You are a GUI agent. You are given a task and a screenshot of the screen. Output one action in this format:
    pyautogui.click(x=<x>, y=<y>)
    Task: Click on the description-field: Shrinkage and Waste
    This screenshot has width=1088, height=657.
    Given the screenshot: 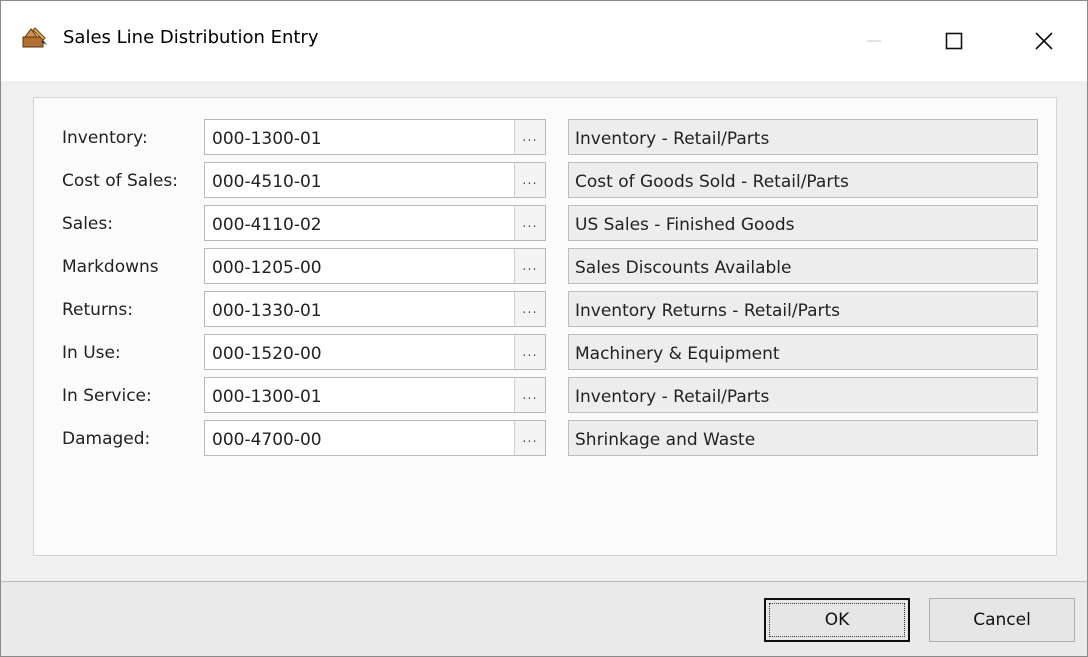 What is the action you would take?
    pyautogui.click(x=803, y=438)
    